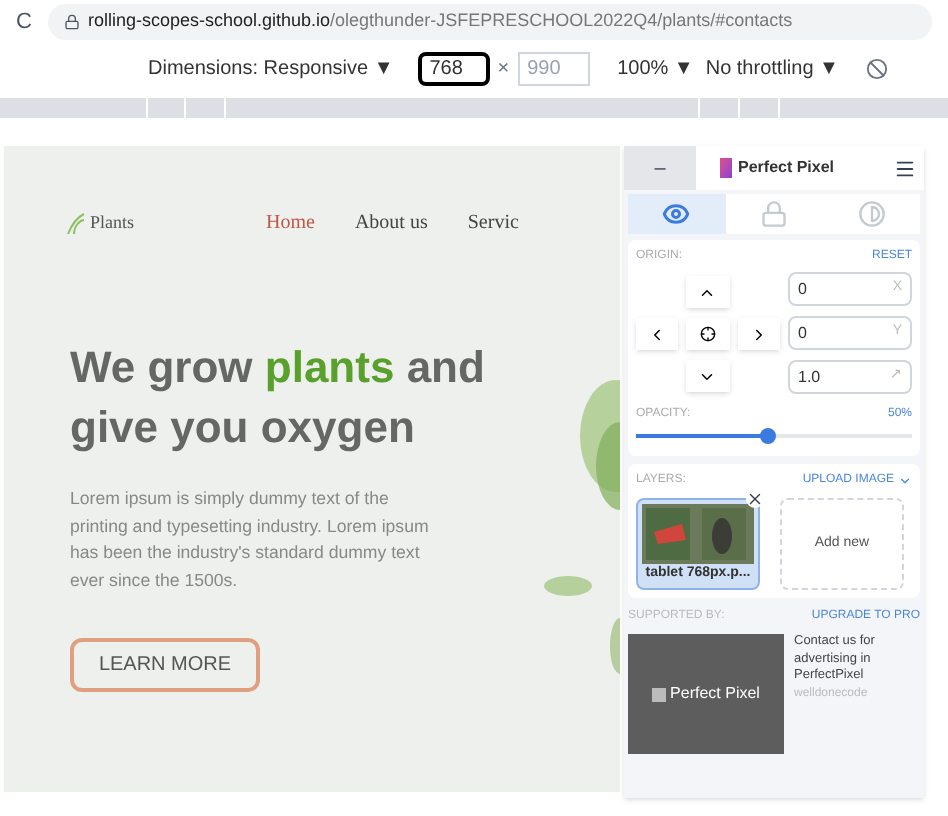  I want to click on address-bar: rolling-scopes-school.github.io/olegthunder-JSFEPRESCHOOL2022Q4/plants/#contacts, so click(489, 22).